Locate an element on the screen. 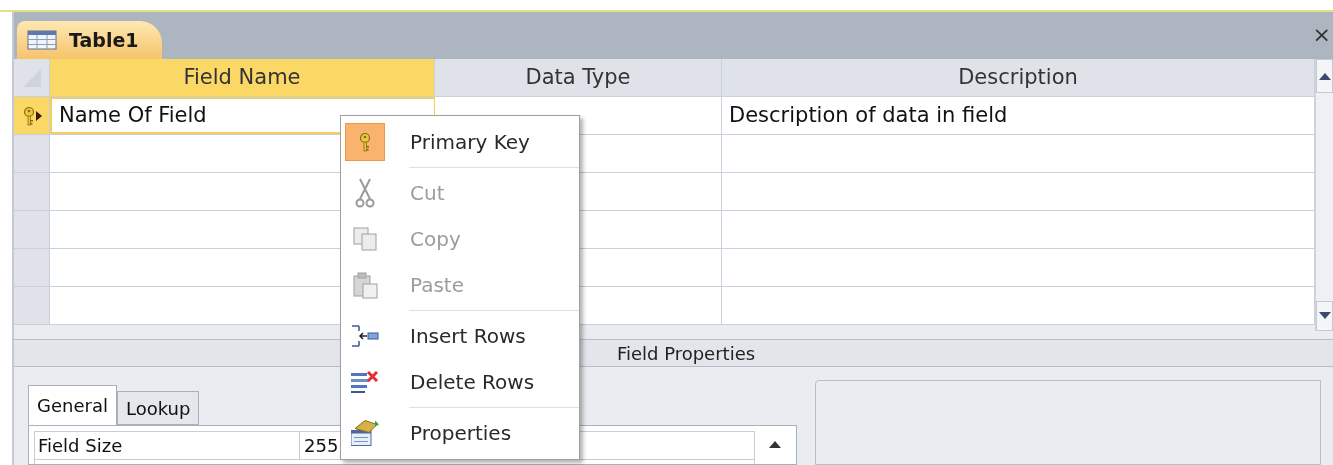 This screenshot has height=465, width=1333. property-name: Field Size is located at coordinates (167, 445).